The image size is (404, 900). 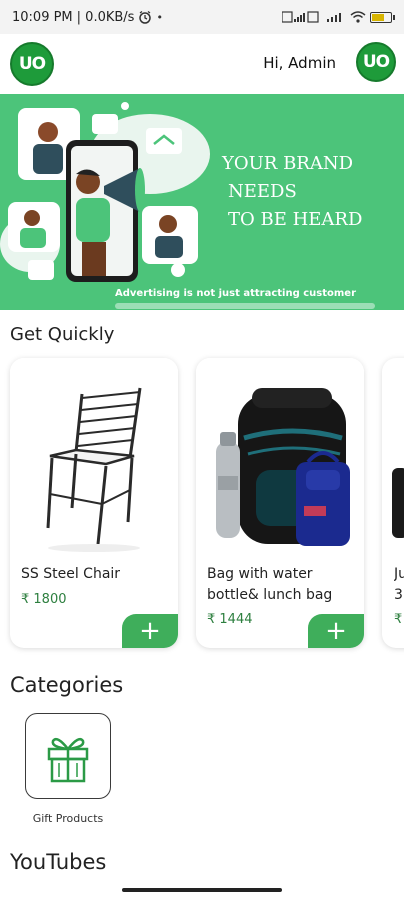 What do you see at coordinates (295, 219) in the screenshot?
I see `banner-headline-line: TO BE HEARD` at bounding box center [295, 219].